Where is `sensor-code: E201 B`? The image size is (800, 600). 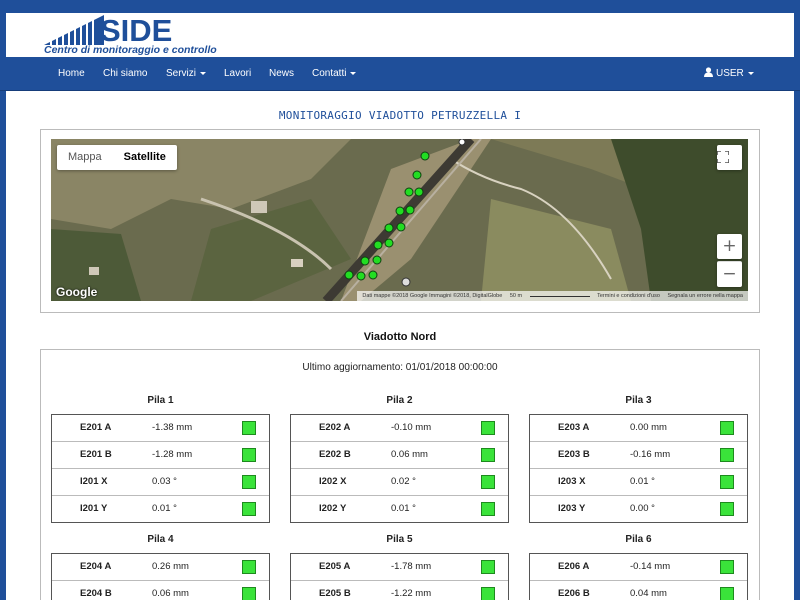
sensor-code: E201 B is located at coordinates (96, 454).